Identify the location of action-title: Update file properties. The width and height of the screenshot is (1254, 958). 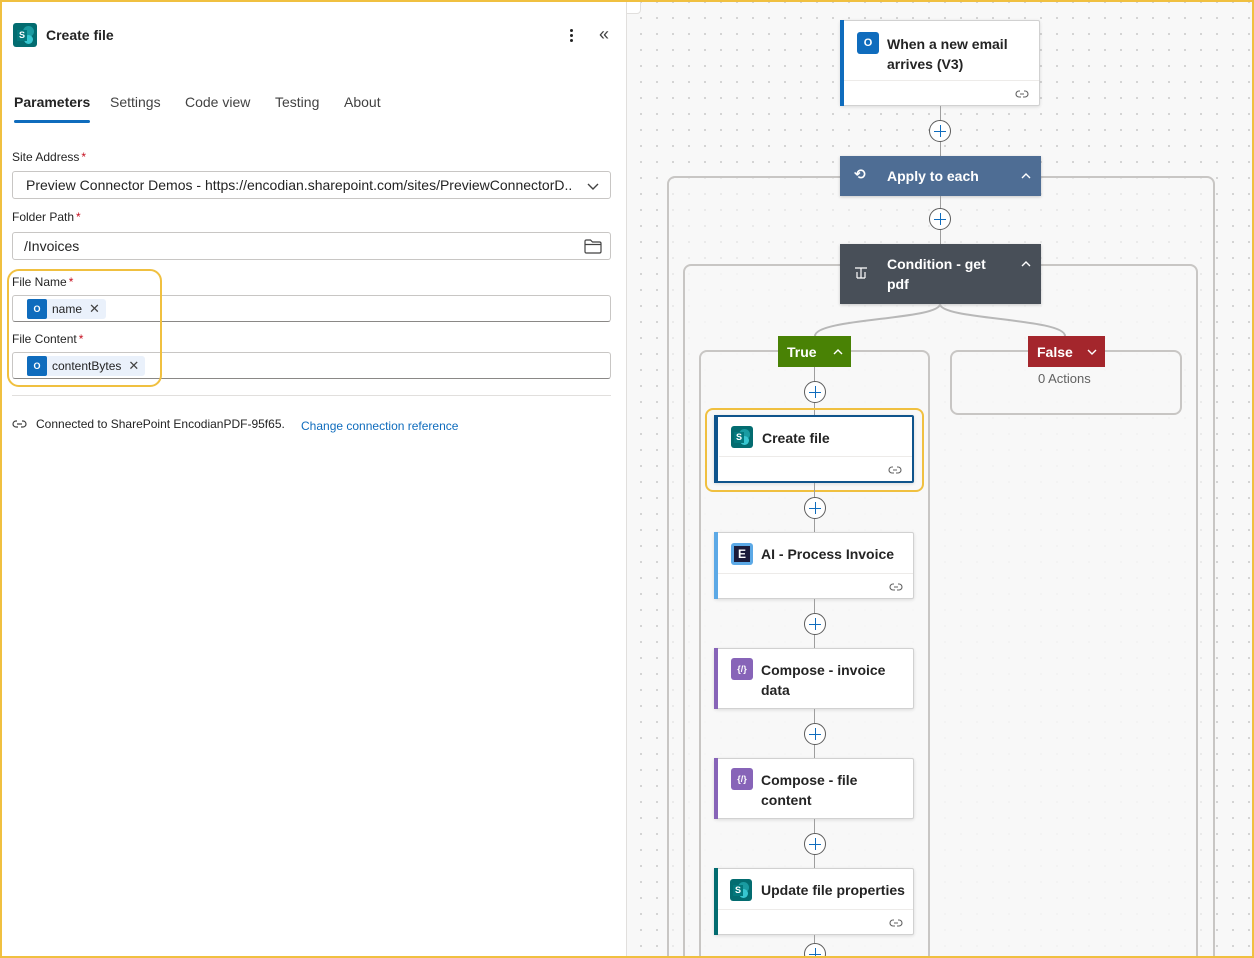
(833, 890).